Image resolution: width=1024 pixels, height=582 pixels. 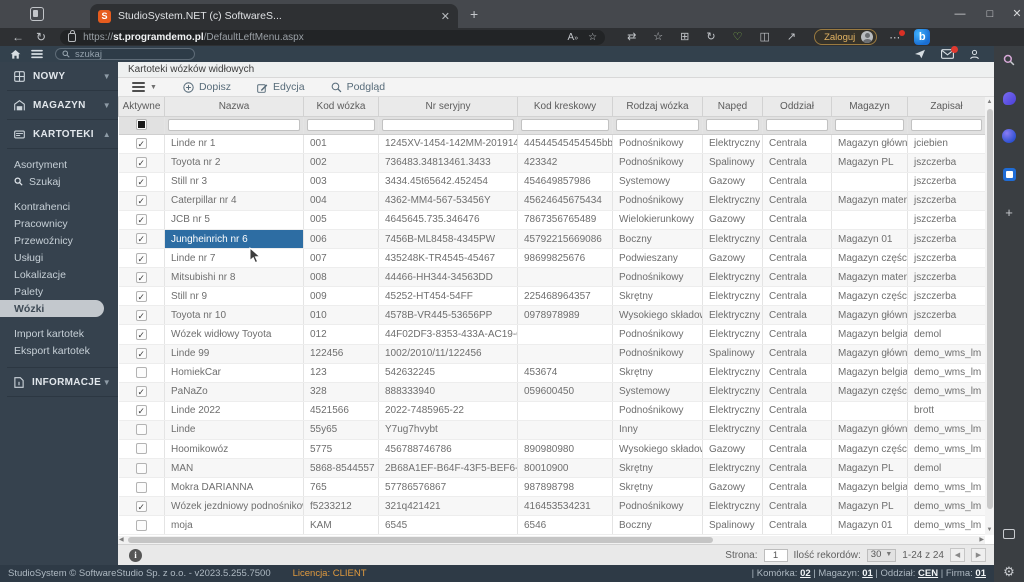 I want to click on history-icon: ↻, so click(x=710, y=37).